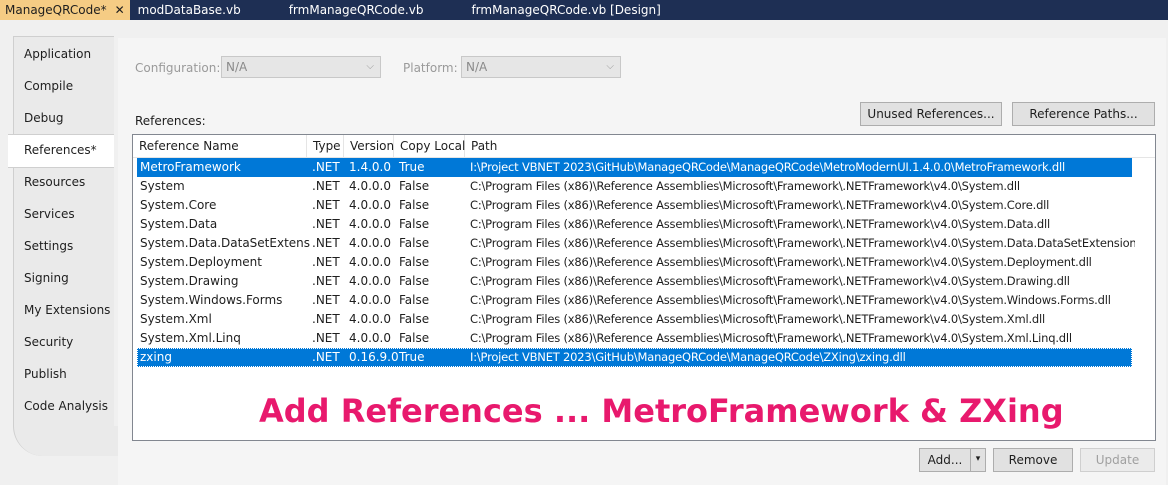  What do you see at coordinates (541, 67) in the screenshot?
I see `platform-combo: N/A ⌵` at bounding box center [541, 67].